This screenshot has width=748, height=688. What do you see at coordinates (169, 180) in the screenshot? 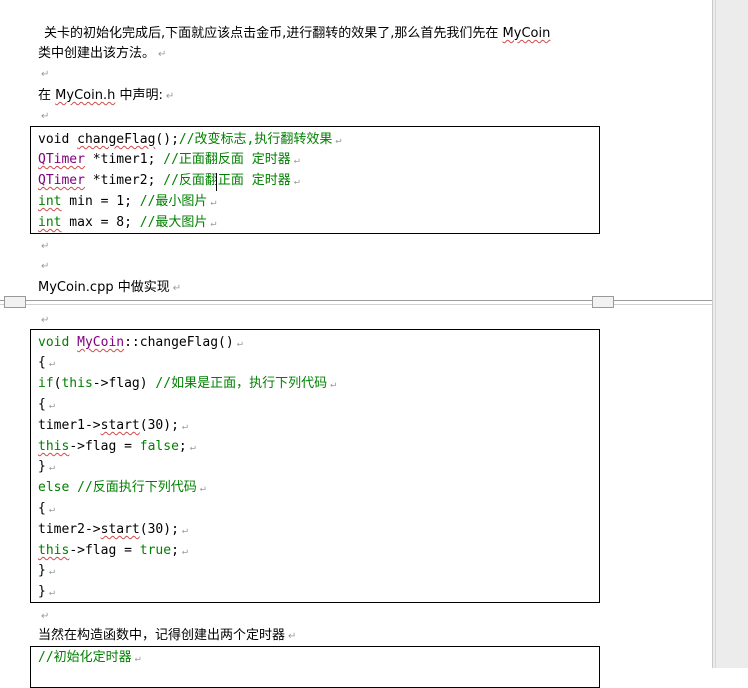
I see `code-line: QTimer *timer2; //反面翻正面 定时器 ↵` at bounding box center [169, 180].